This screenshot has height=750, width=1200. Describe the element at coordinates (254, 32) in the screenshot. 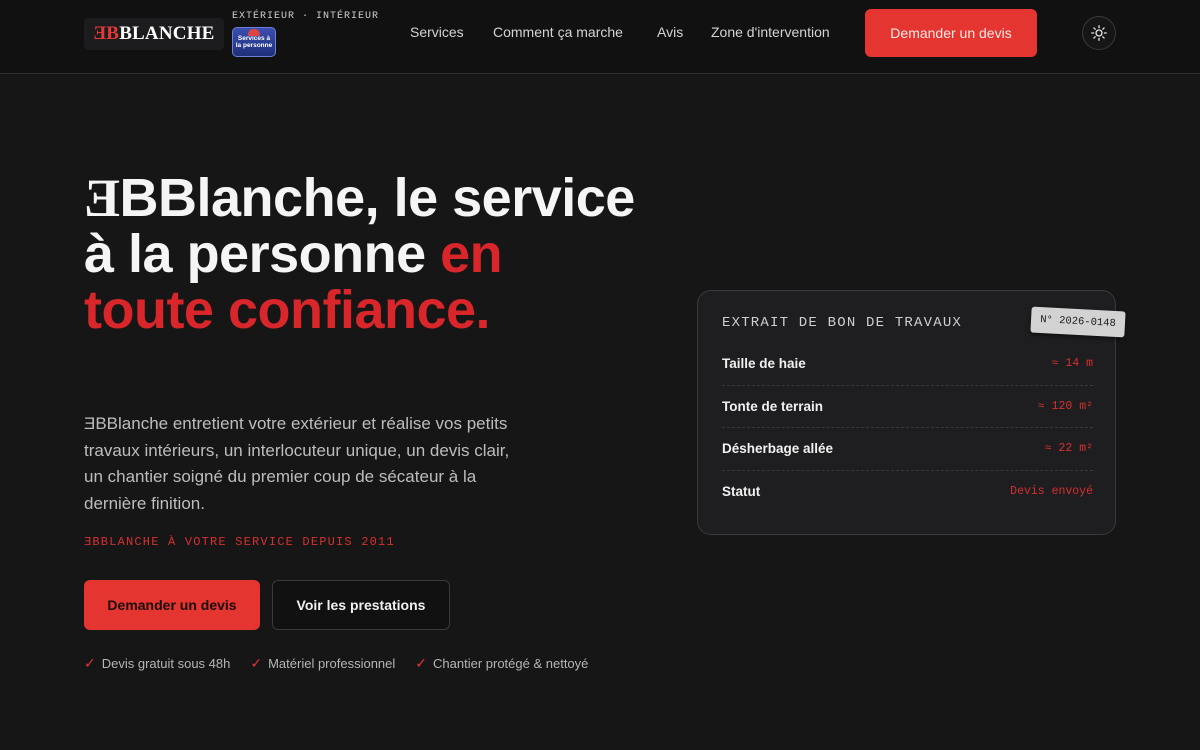

I see `badge-heart-icon` at that location.